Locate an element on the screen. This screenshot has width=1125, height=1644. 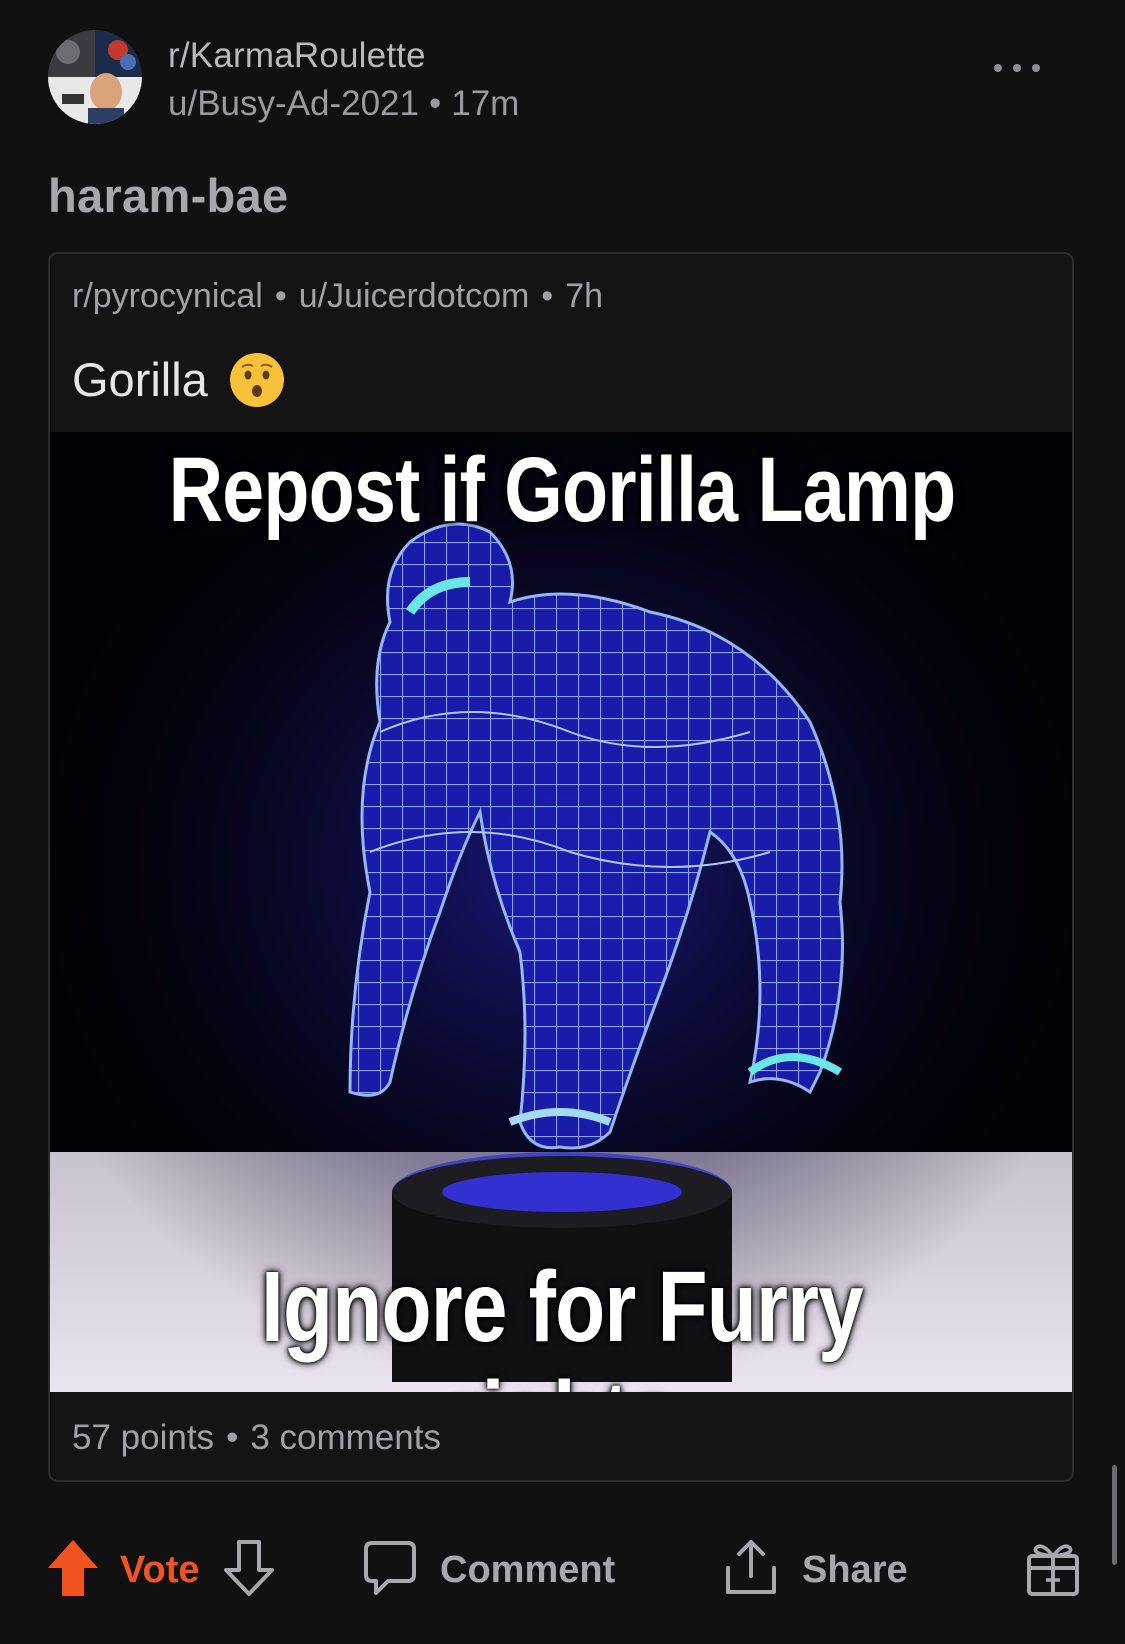
vote-control: Vote is located at coordinates (161, 1570).